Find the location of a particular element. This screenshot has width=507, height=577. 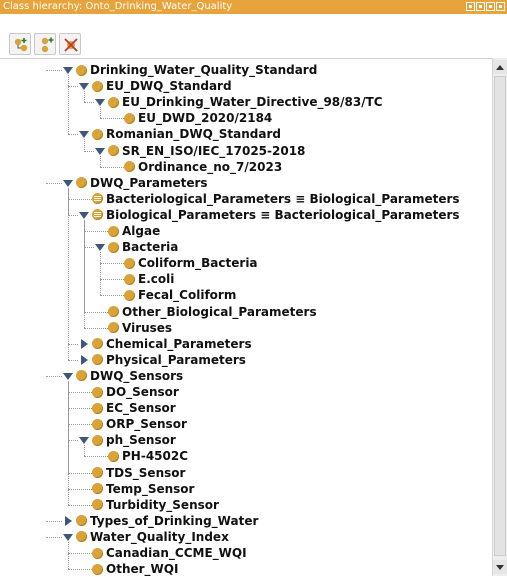

tree-row: Physical_Parameters is located at coordinates (162, 360).